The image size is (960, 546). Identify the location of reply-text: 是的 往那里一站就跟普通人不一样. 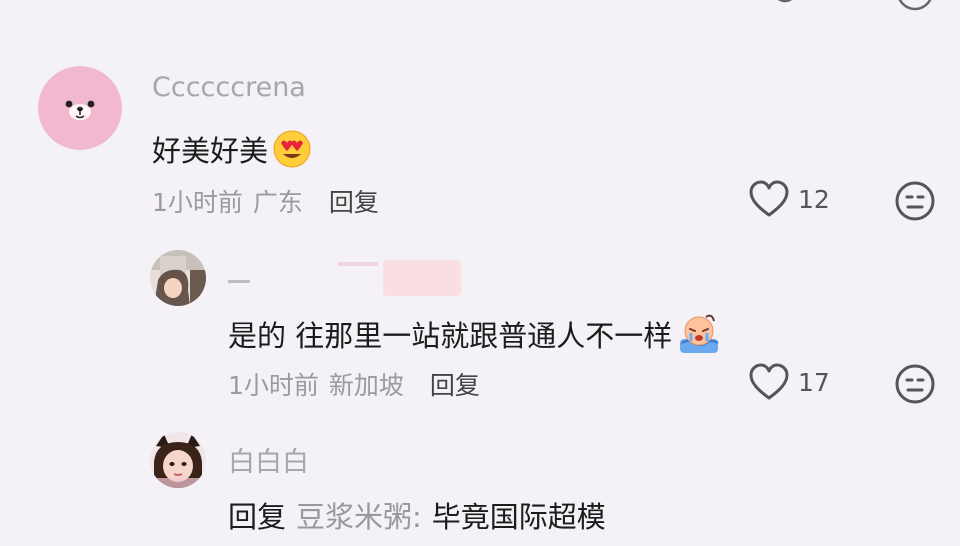
(475, 334).